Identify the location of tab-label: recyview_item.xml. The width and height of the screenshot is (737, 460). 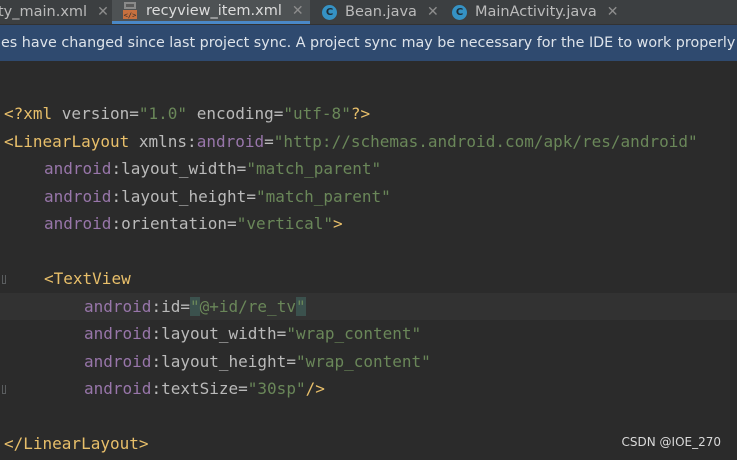
(214, 10).